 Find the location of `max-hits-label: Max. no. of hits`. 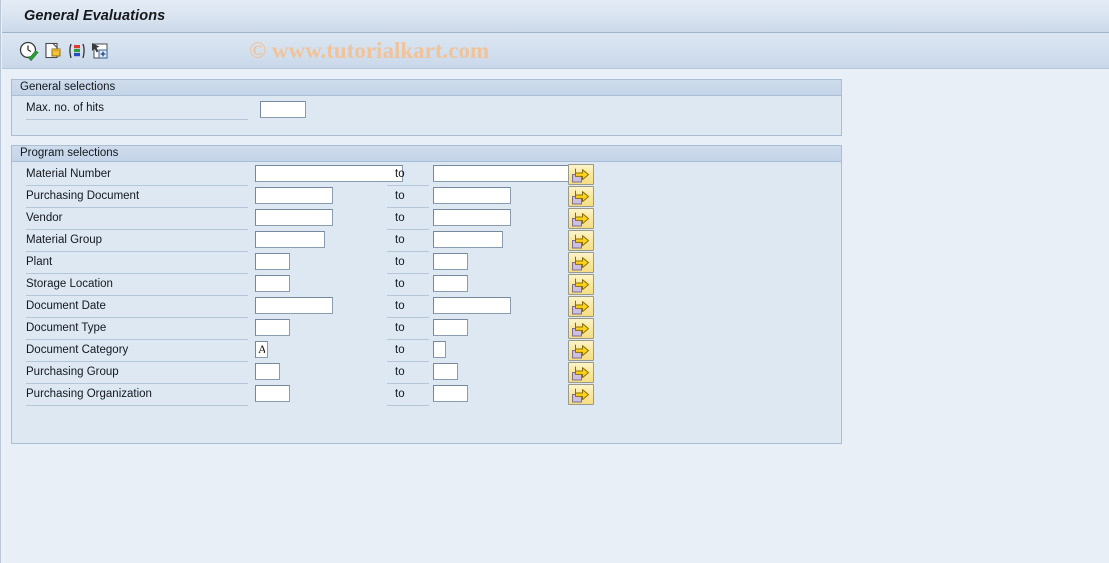

max-hits-label: Max. no. of hits is located at coordinates (65, 108).